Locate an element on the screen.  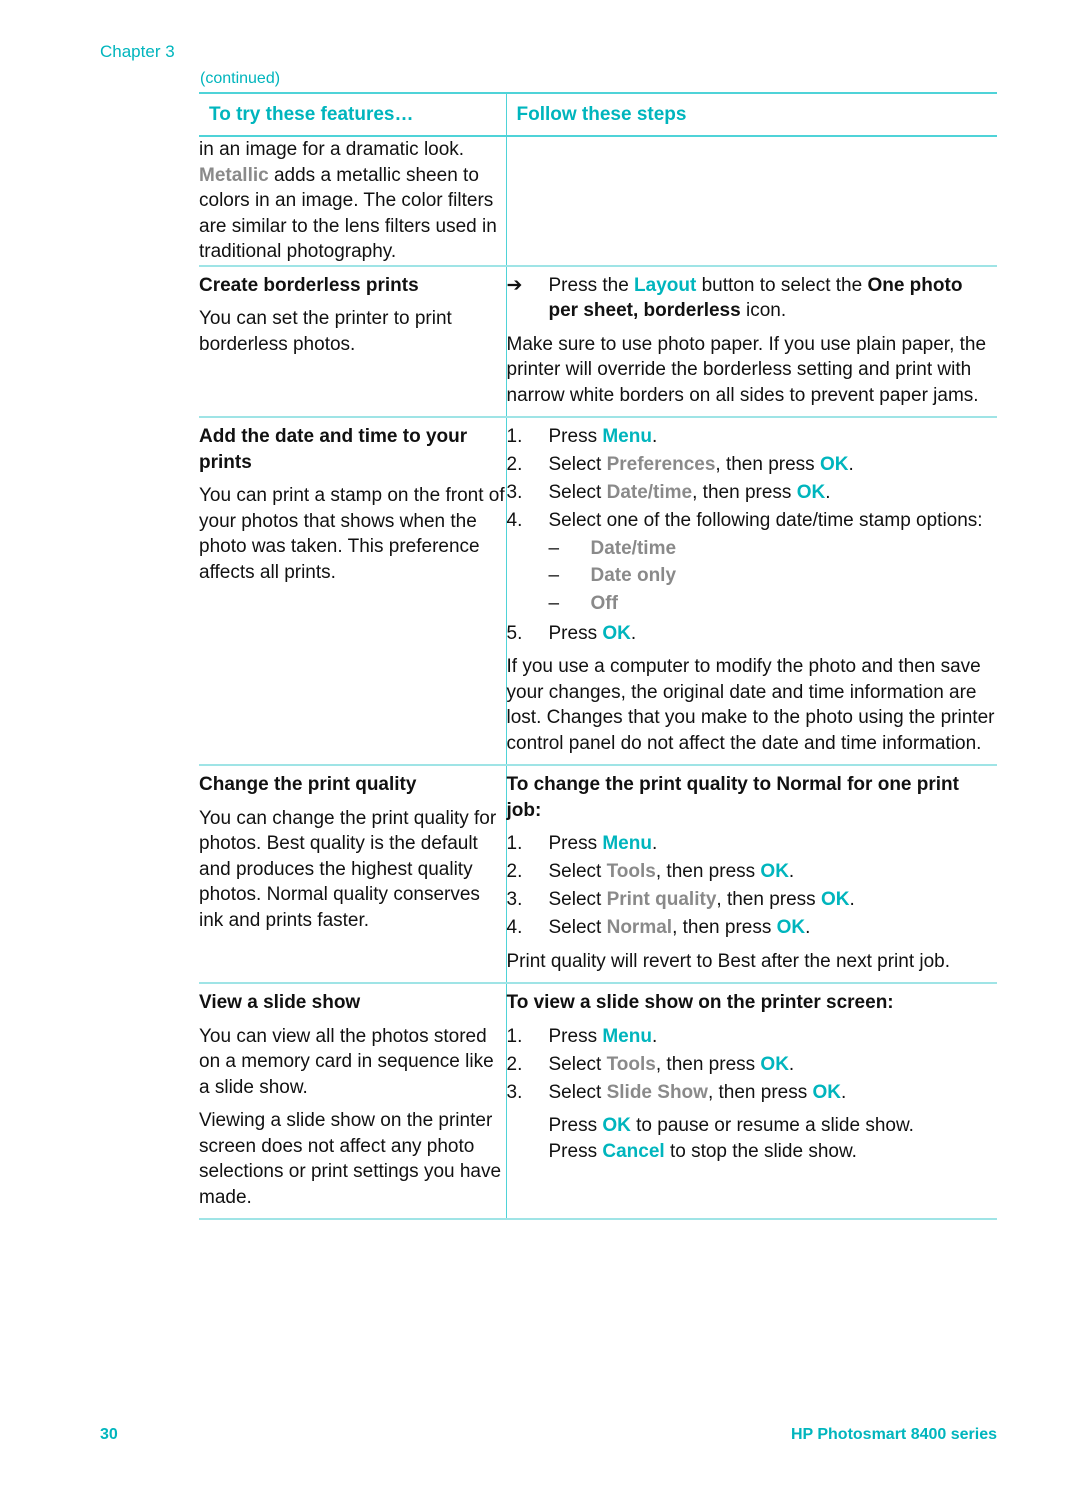
option-item: – Date/time is located at coordinates (773, 549).